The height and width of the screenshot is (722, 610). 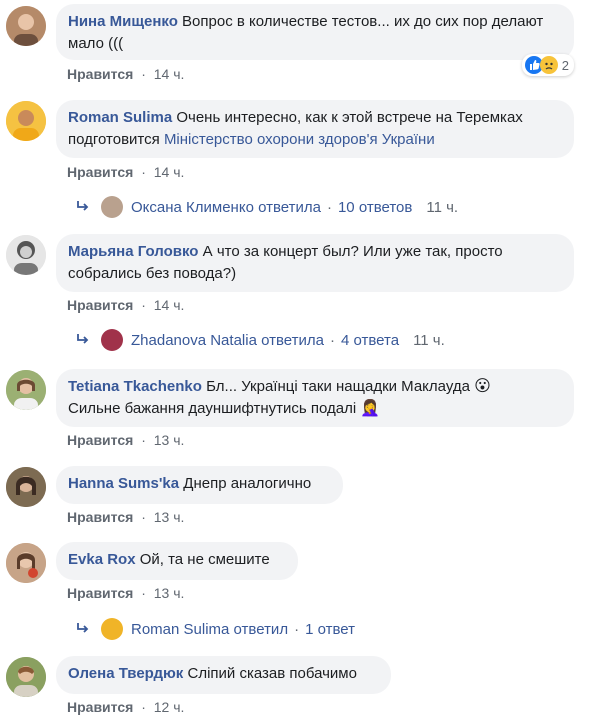 I want to click on surprised-emoji: 😮, so click(x=482, y=386).